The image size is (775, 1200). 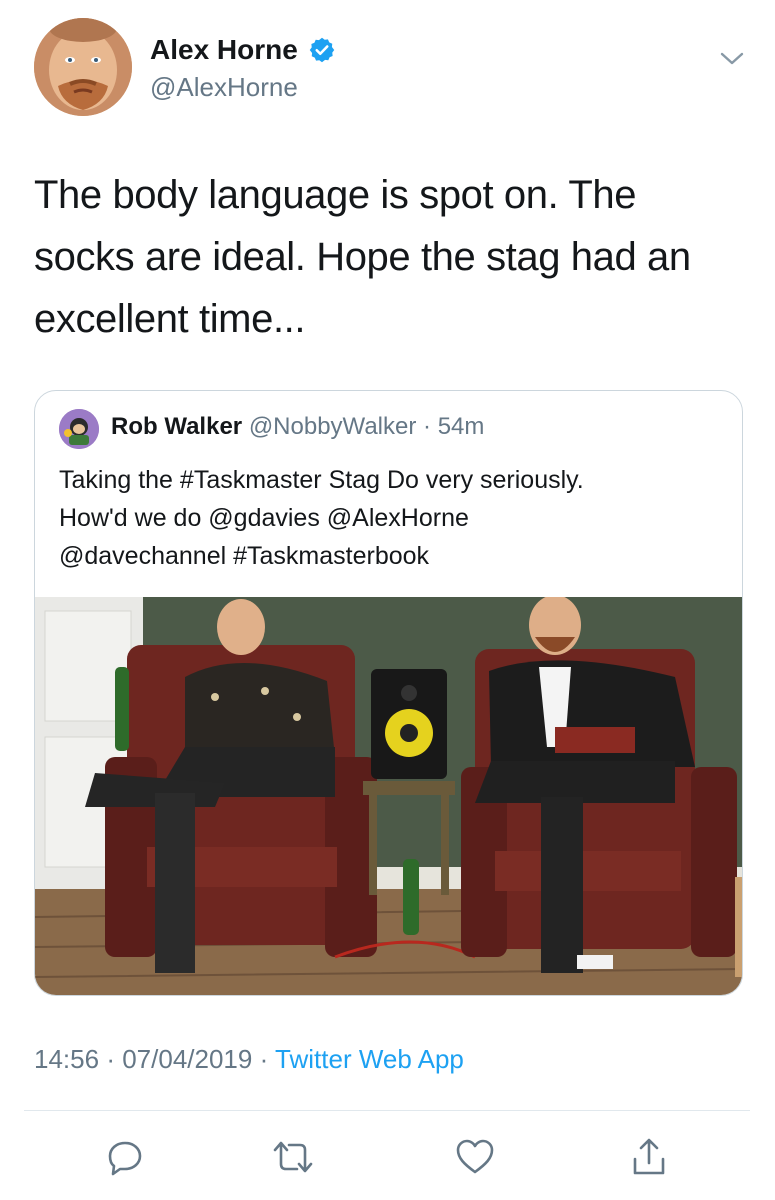 I want to click on tweet-time: 14:56, so click(x=67, y=1059).